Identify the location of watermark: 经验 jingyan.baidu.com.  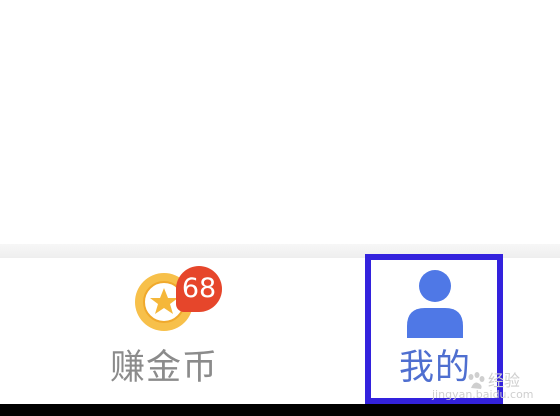
(495, 388).